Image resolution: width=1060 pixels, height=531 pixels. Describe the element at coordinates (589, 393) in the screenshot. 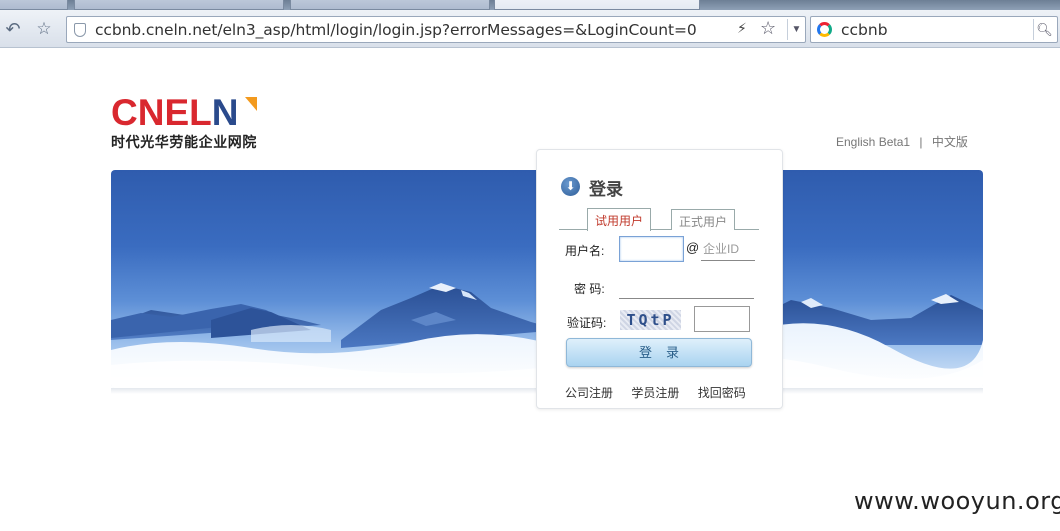

I see `company-register-link: 公司注册` at that location.